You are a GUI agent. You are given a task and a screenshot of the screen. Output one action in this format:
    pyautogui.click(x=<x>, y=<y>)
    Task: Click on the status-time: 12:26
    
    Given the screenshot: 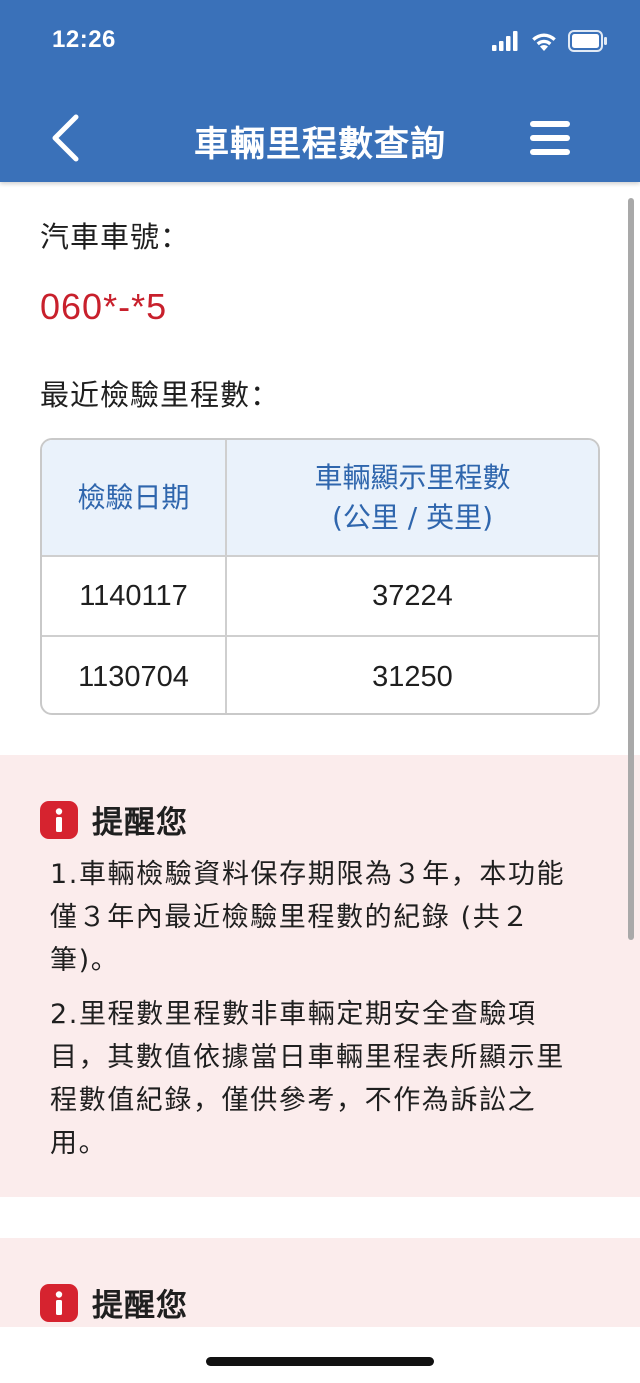 What is the action you would take?
    pyautogui.click(x=84, y=39)
    